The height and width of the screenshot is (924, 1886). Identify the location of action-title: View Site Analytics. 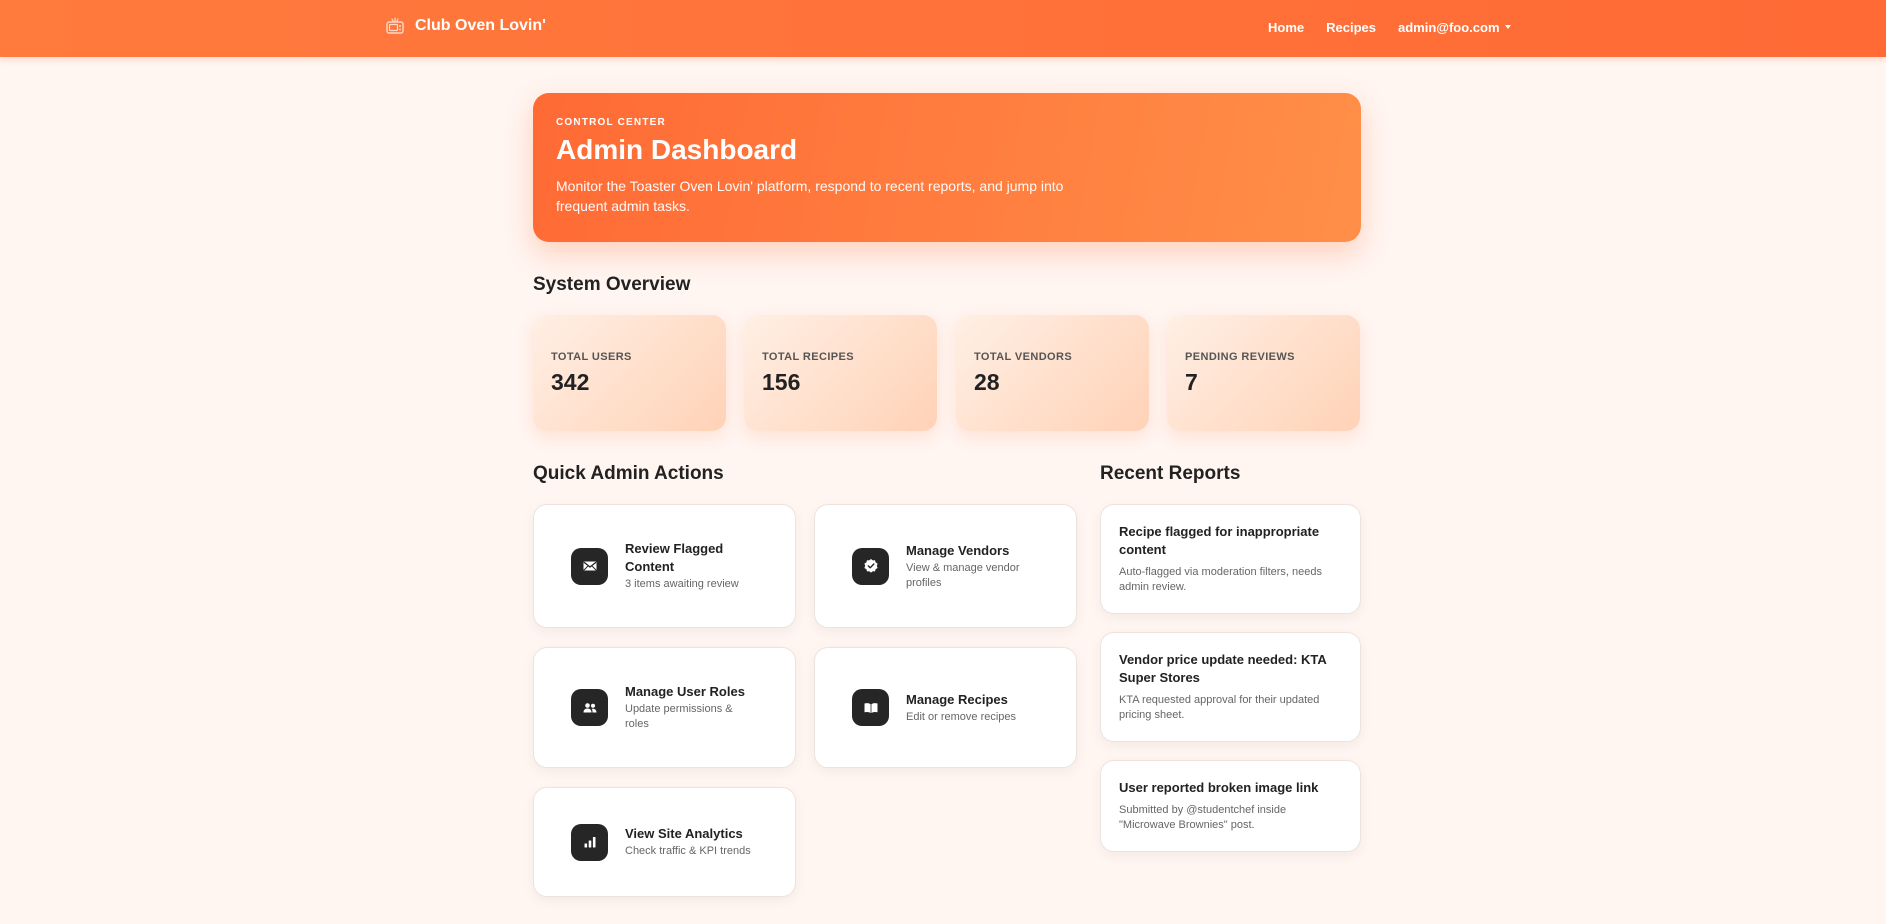
(684, 833).